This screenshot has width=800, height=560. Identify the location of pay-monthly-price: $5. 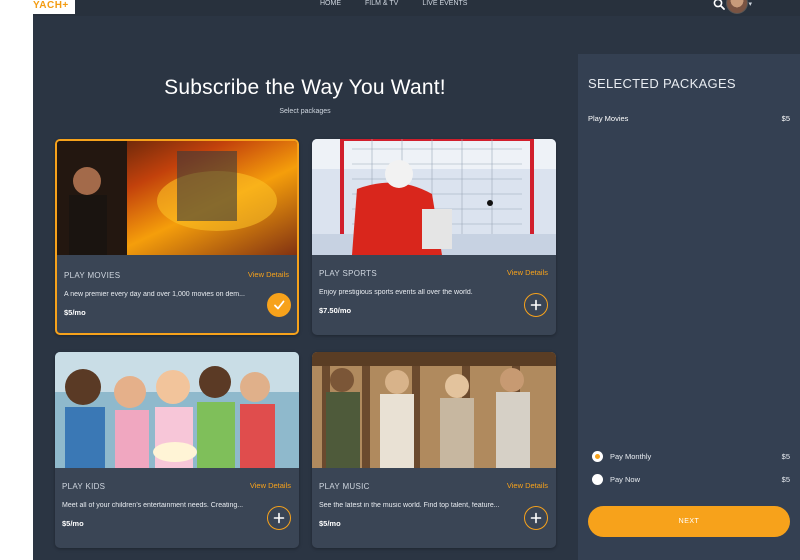
(785, 456).